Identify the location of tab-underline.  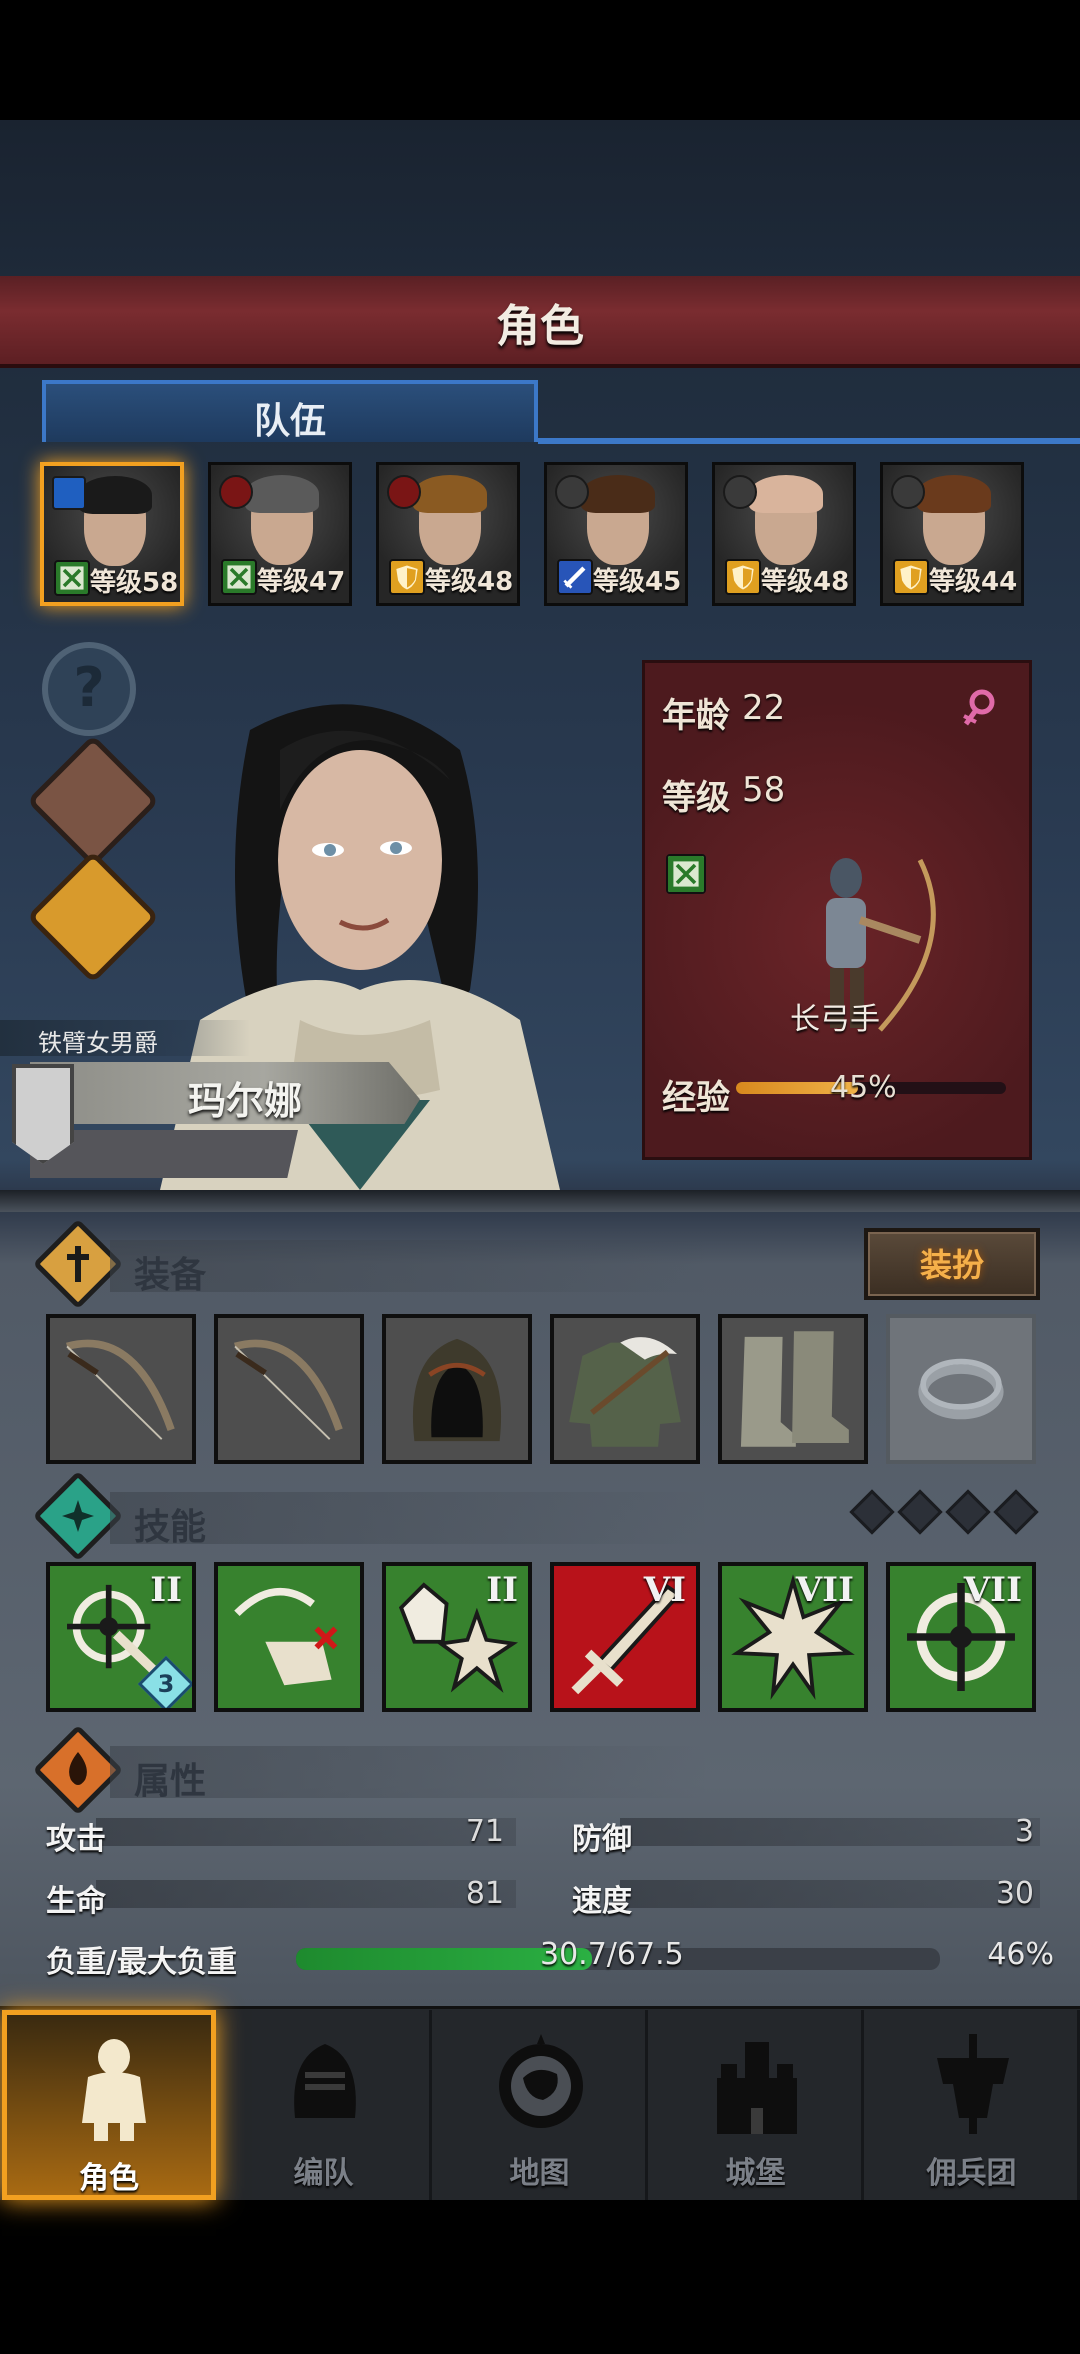
(809, 441).